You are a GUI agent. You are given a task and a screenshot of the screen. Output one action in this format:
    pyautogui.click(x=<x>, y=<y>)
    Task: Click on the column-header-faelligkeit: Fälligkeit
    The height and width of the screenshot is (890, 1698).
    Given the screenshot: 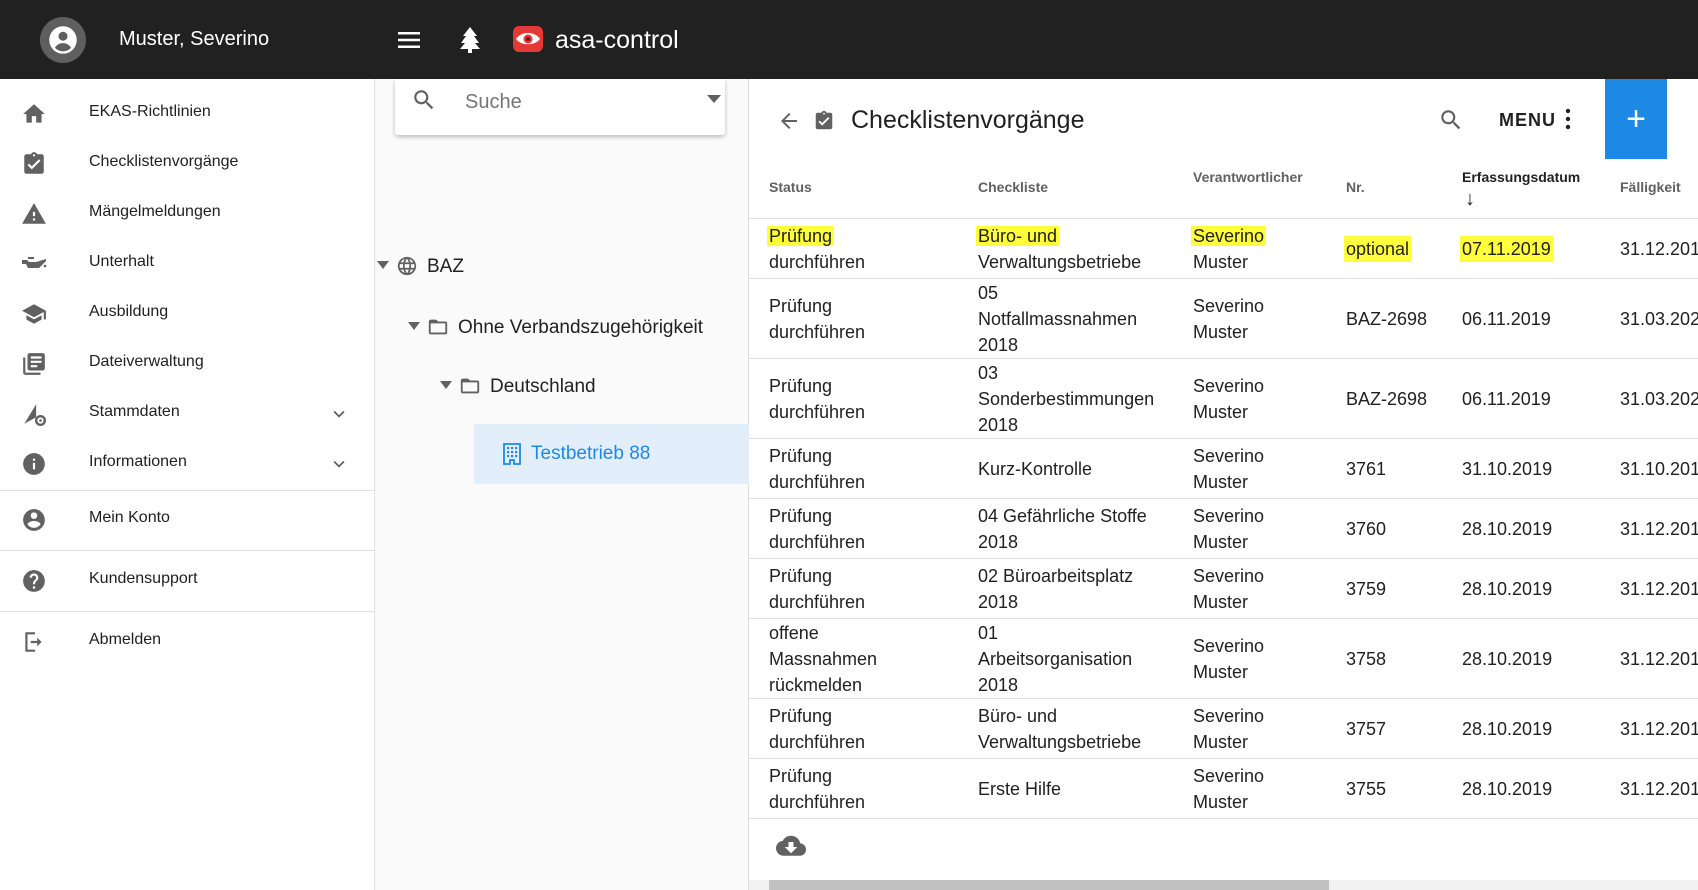 What is the action you would take?
    pyautogui.click(x=1650, y=187)
    